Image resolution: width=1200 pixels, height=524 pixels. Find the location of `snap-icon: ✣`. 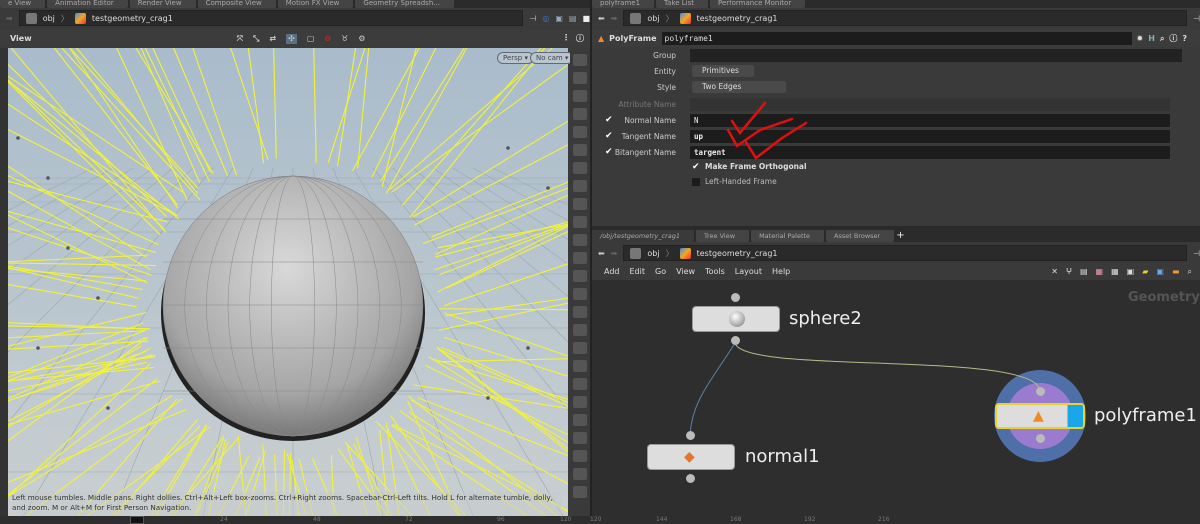

snap-icon: ✣ is located at coordinates (291, 38).